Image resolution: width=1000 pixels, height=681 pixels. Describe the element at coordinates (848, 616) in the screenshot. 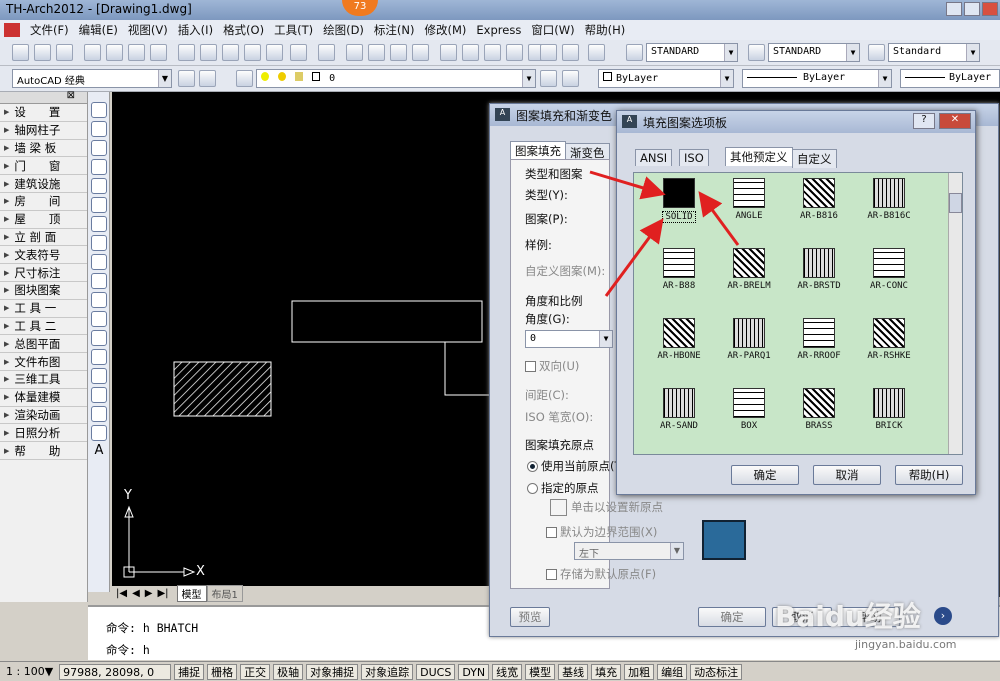

I see `watermark-logo: Baidu经验` at that location.